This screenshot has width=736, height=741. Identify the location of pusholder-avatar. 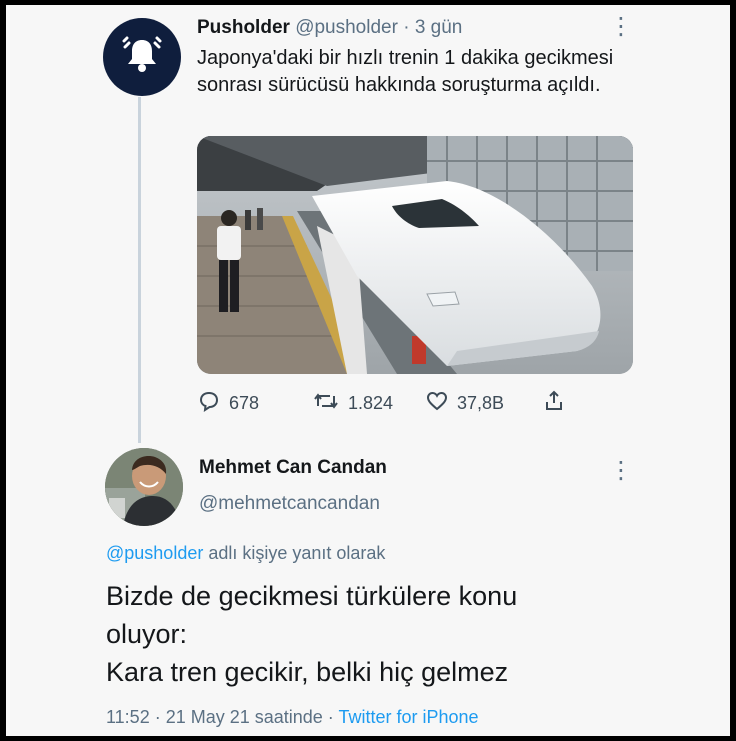
(142, 57).